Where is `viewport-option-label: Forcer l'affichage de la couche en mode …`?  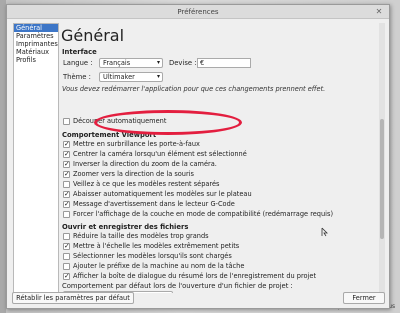
viewport-option-label: Forcer l'affichage de la couche en mode … is located at coordinates (203, 214).